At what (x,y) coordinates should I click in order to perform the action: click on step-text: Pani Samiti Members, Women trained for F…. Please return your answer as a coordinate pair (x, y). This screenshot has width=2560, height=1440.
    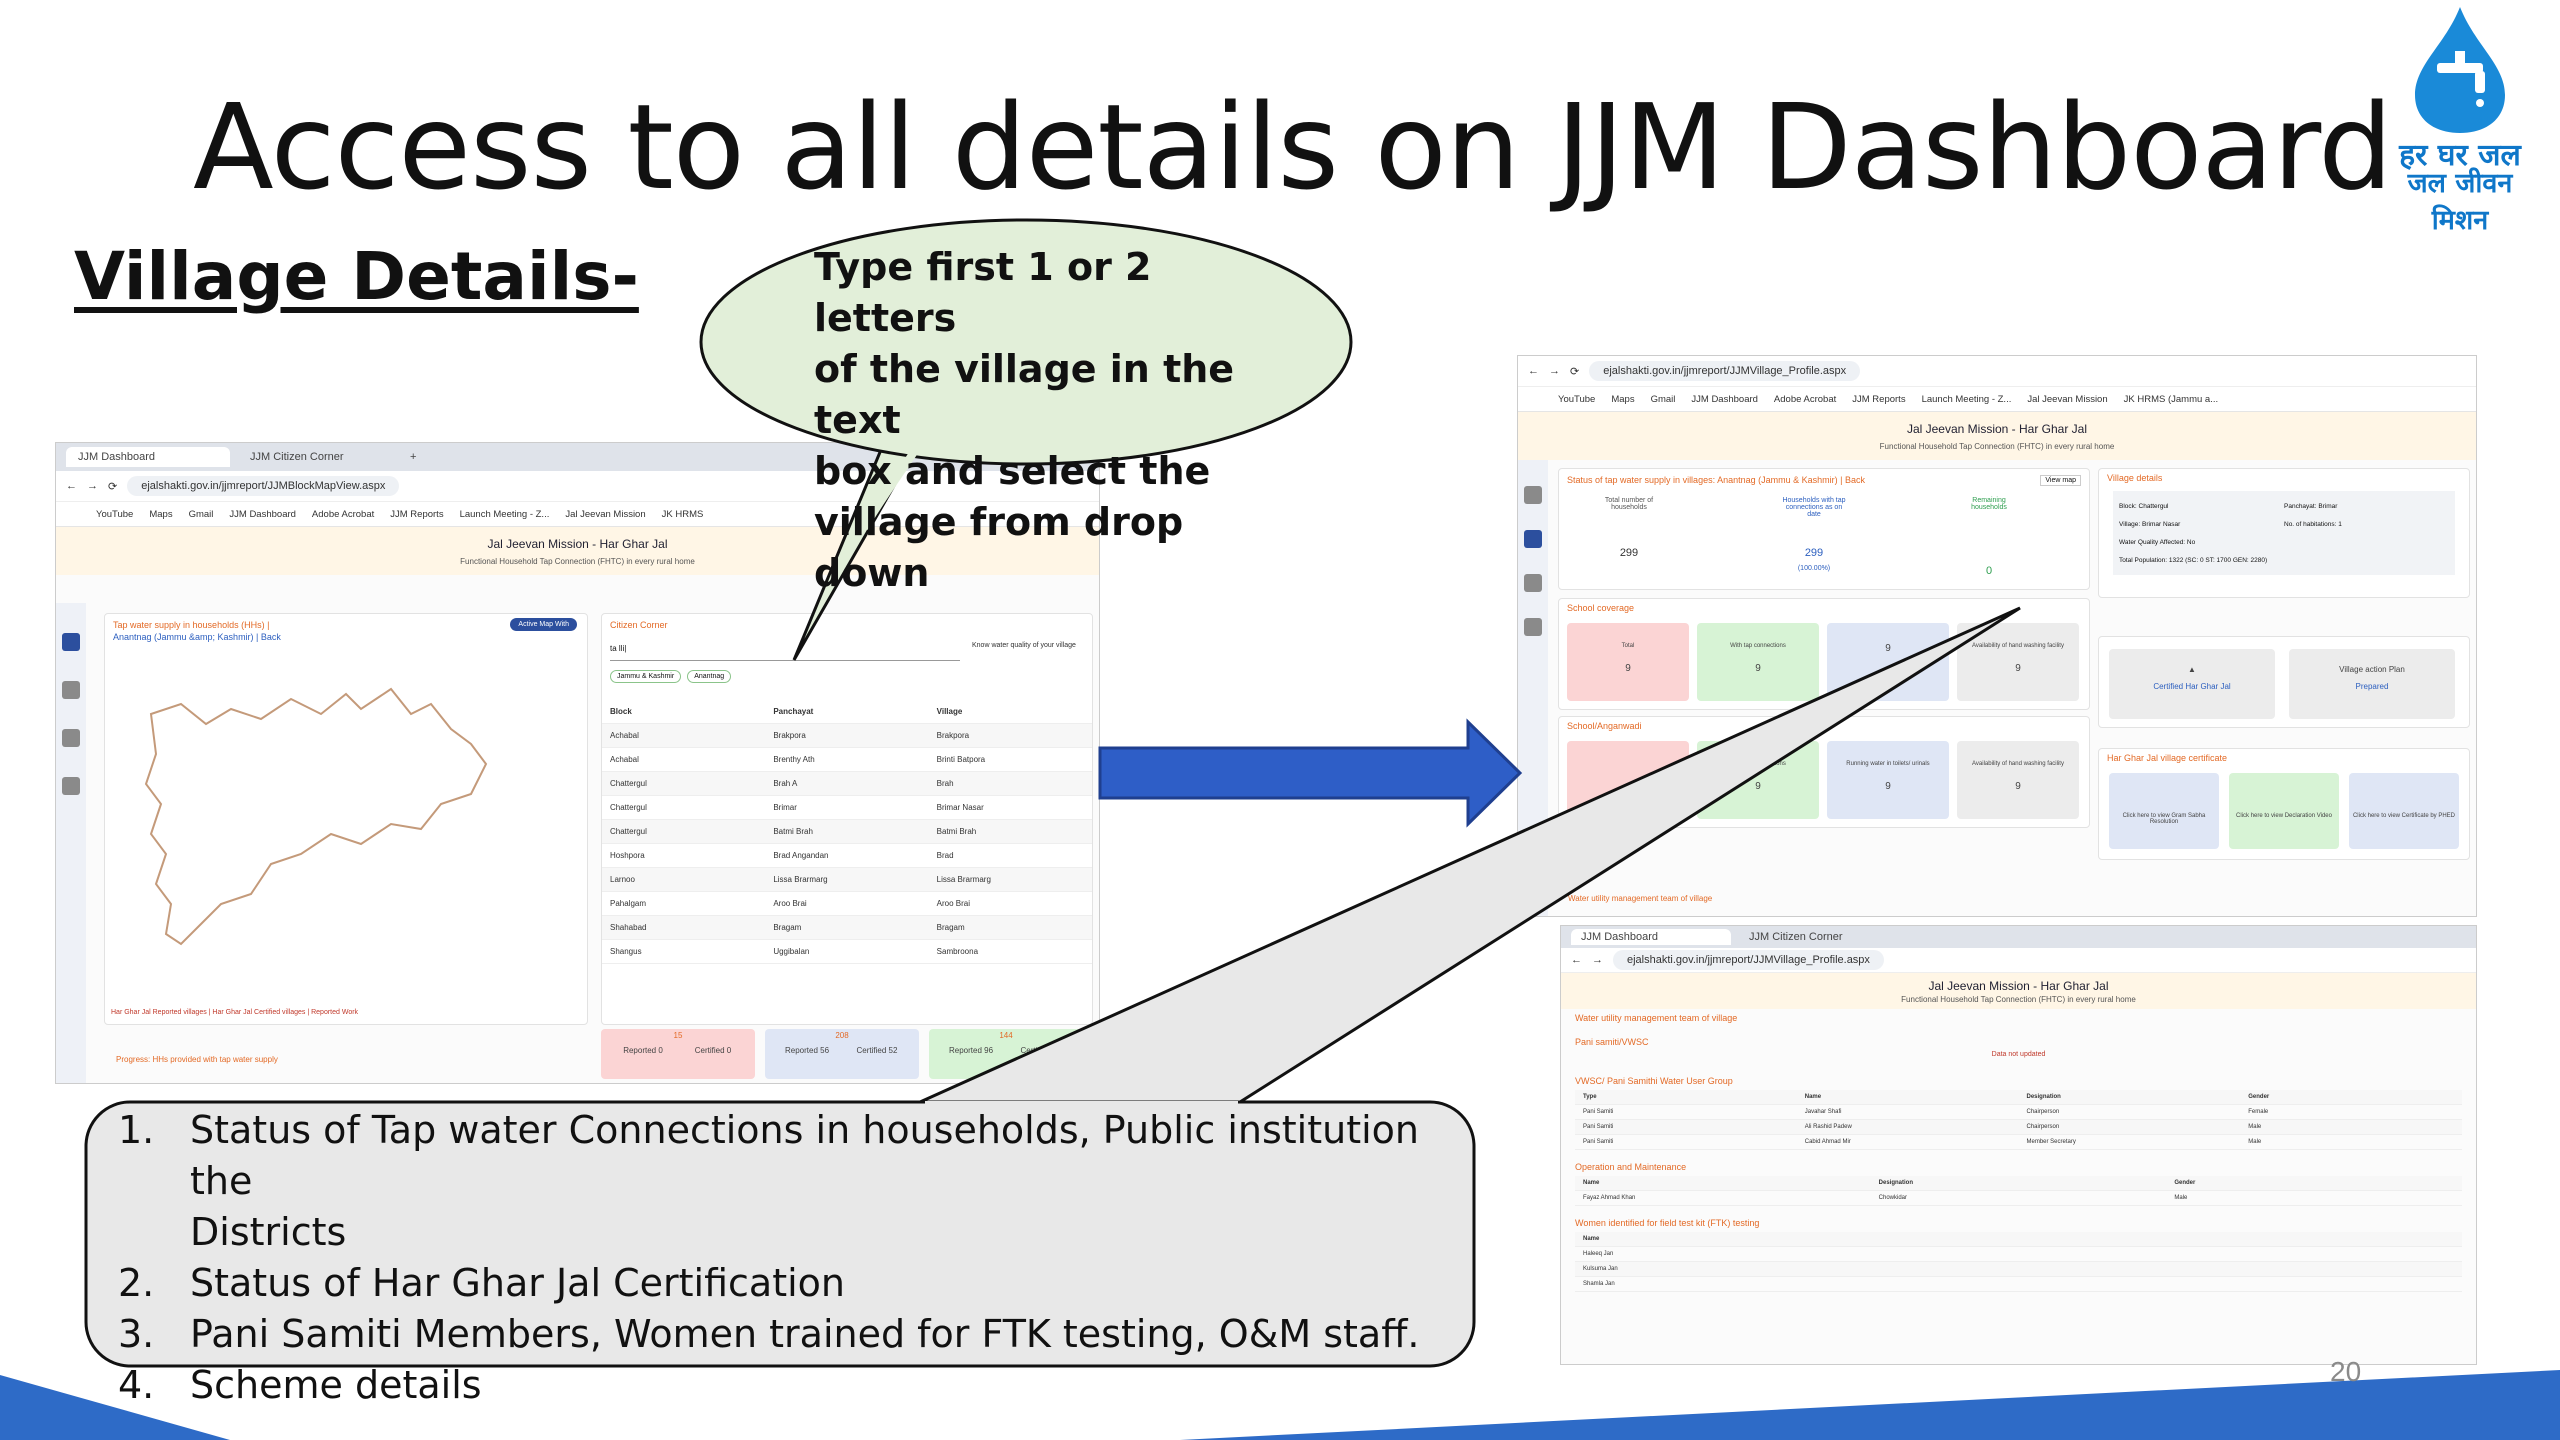
    Looking at the image, I should click on (805, 1334).